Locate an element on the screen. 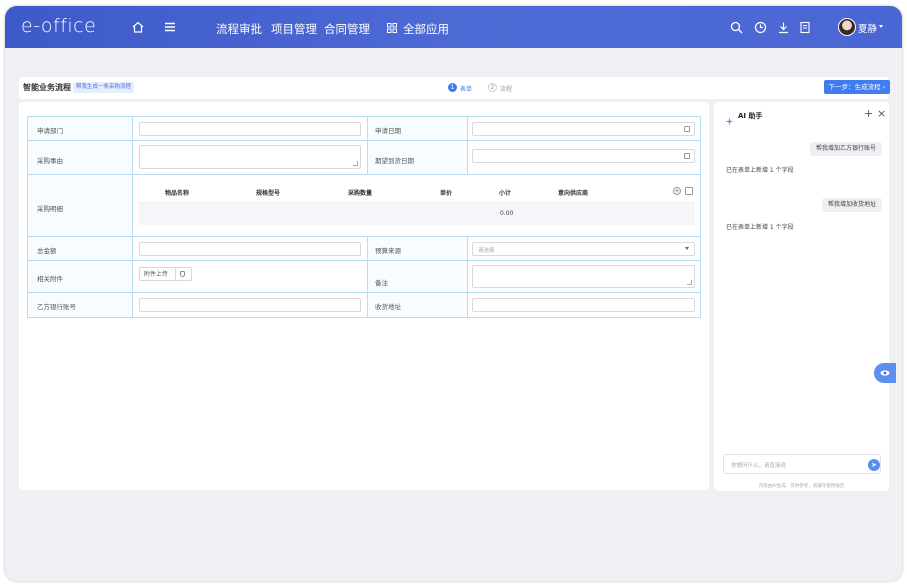 This screenshot has height=586, width=907. download-icon is located at coordinates (783, 27).